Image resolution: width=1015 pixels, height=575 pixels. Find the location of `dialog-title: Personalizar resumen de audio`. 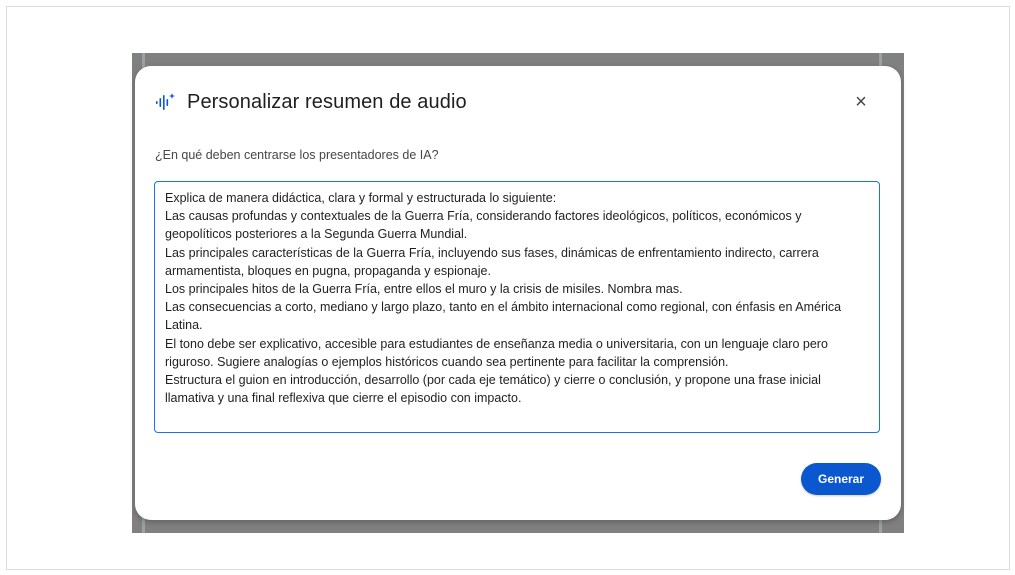

dialog-title: Personalizar resumen de audio is located at coordinates (327, 101).